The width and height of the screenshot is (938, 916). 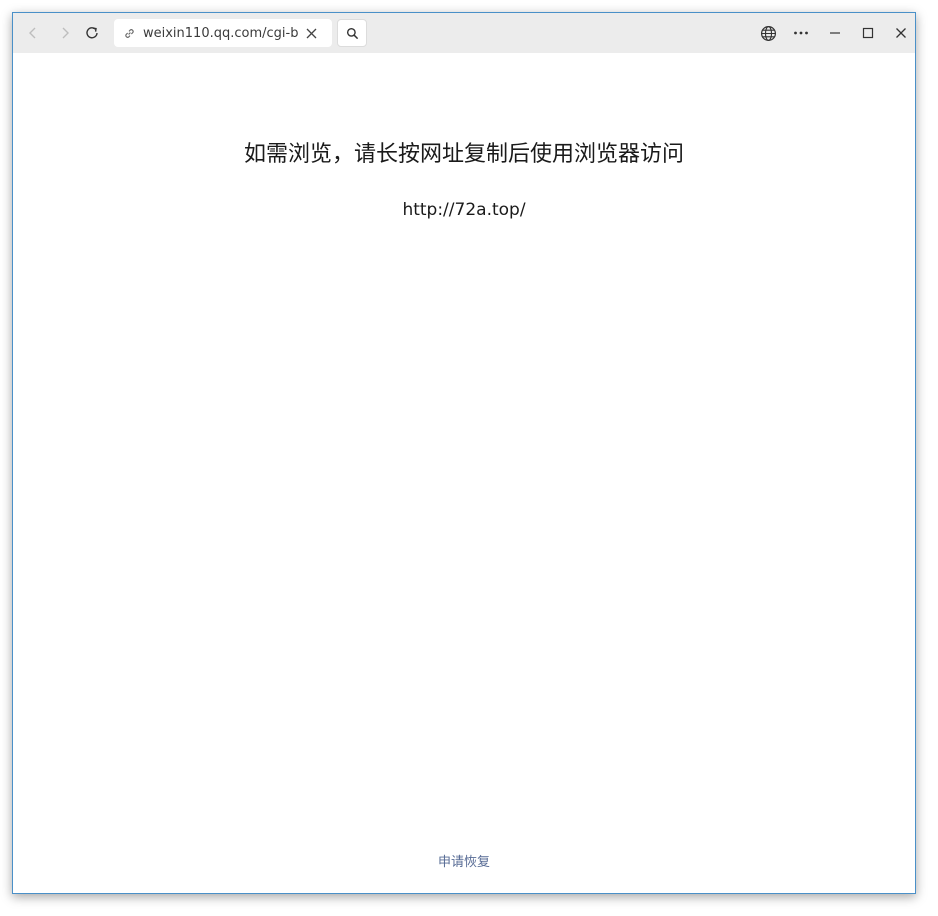 I want to click on search-icon, so click(x=352, y=33).